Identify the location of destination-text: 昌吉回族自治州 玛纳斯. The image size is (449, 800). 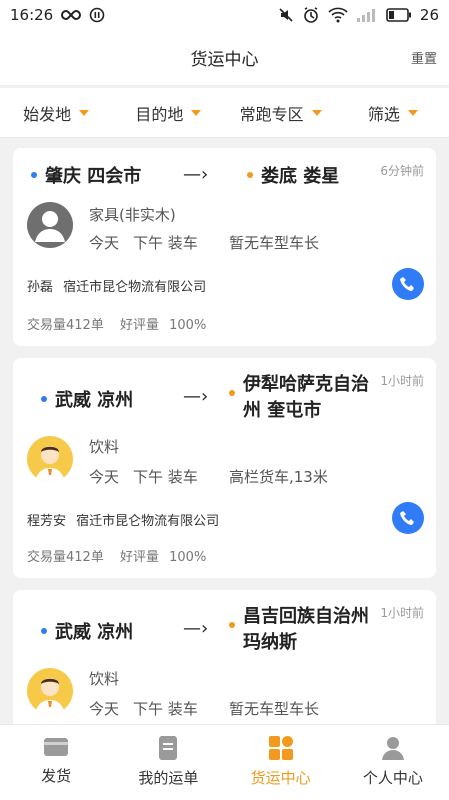
(306, 629).